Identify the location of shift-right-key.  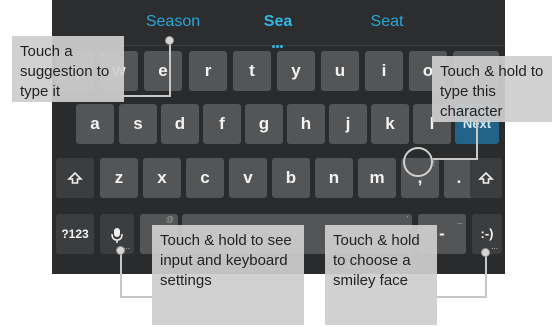
(486, 178).